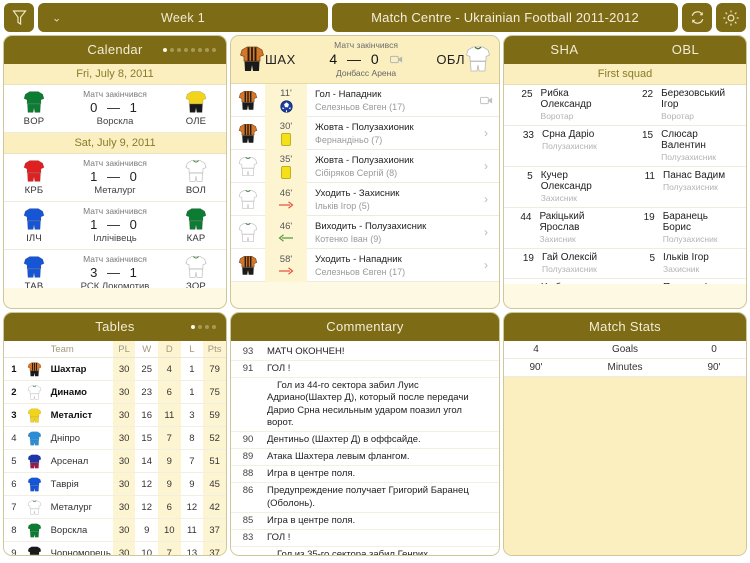  I want to click on settings-button, so click(731, 17).